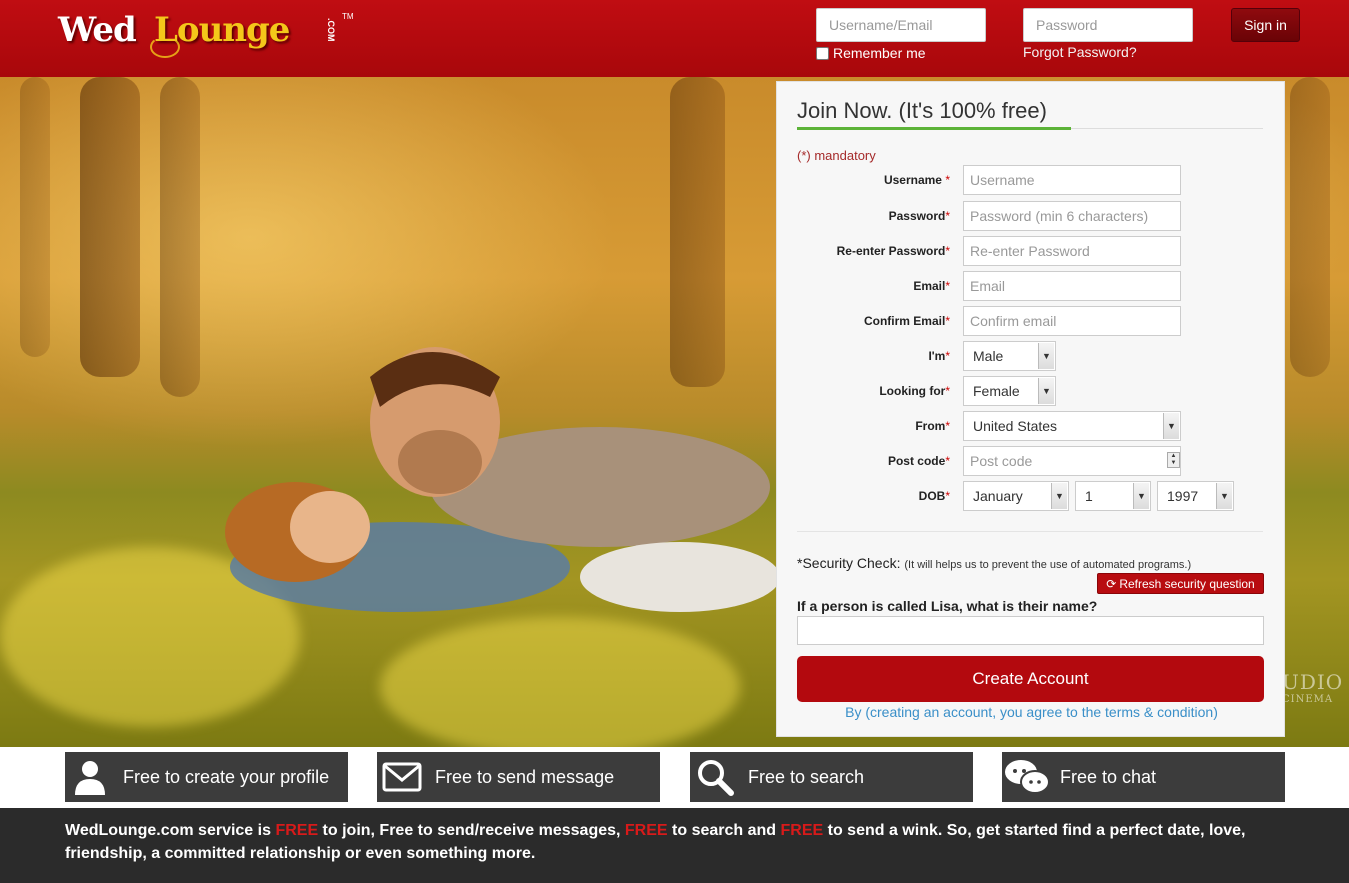  I want to click on repassword-row: Re-enter Password*, so click(1031, 251).